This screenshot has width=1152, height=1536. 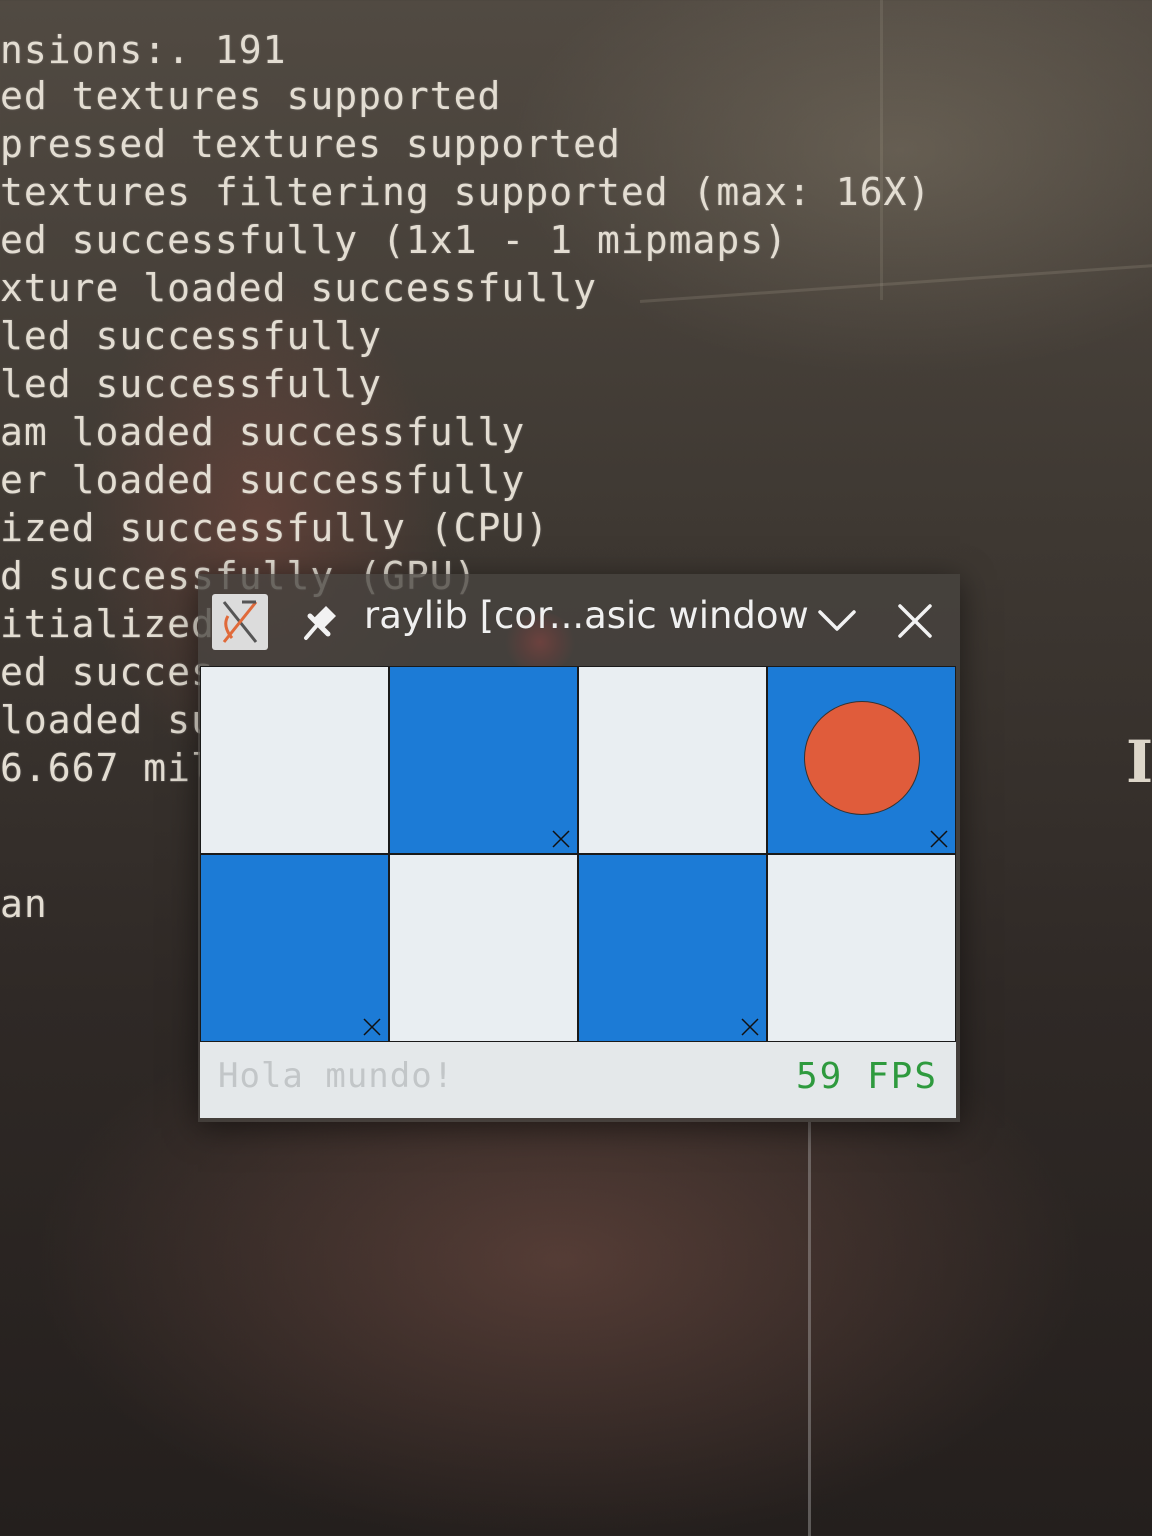 What do you see at coordinates (251, 96) in the screenshot?
I see `terminal-line: ed textures supported` at bounding box center [251, 96].